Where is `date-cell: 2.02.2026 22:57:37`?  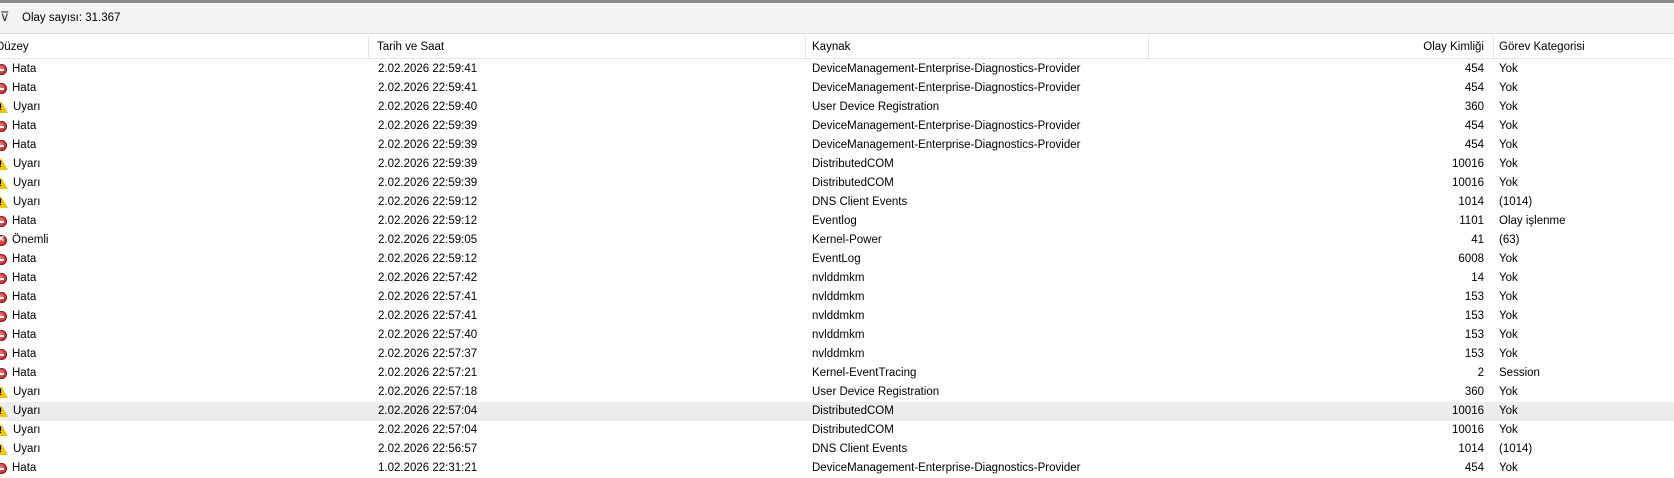
date-cell: 2.02.2026 22:57:37 is located at coordinates (428, 354).